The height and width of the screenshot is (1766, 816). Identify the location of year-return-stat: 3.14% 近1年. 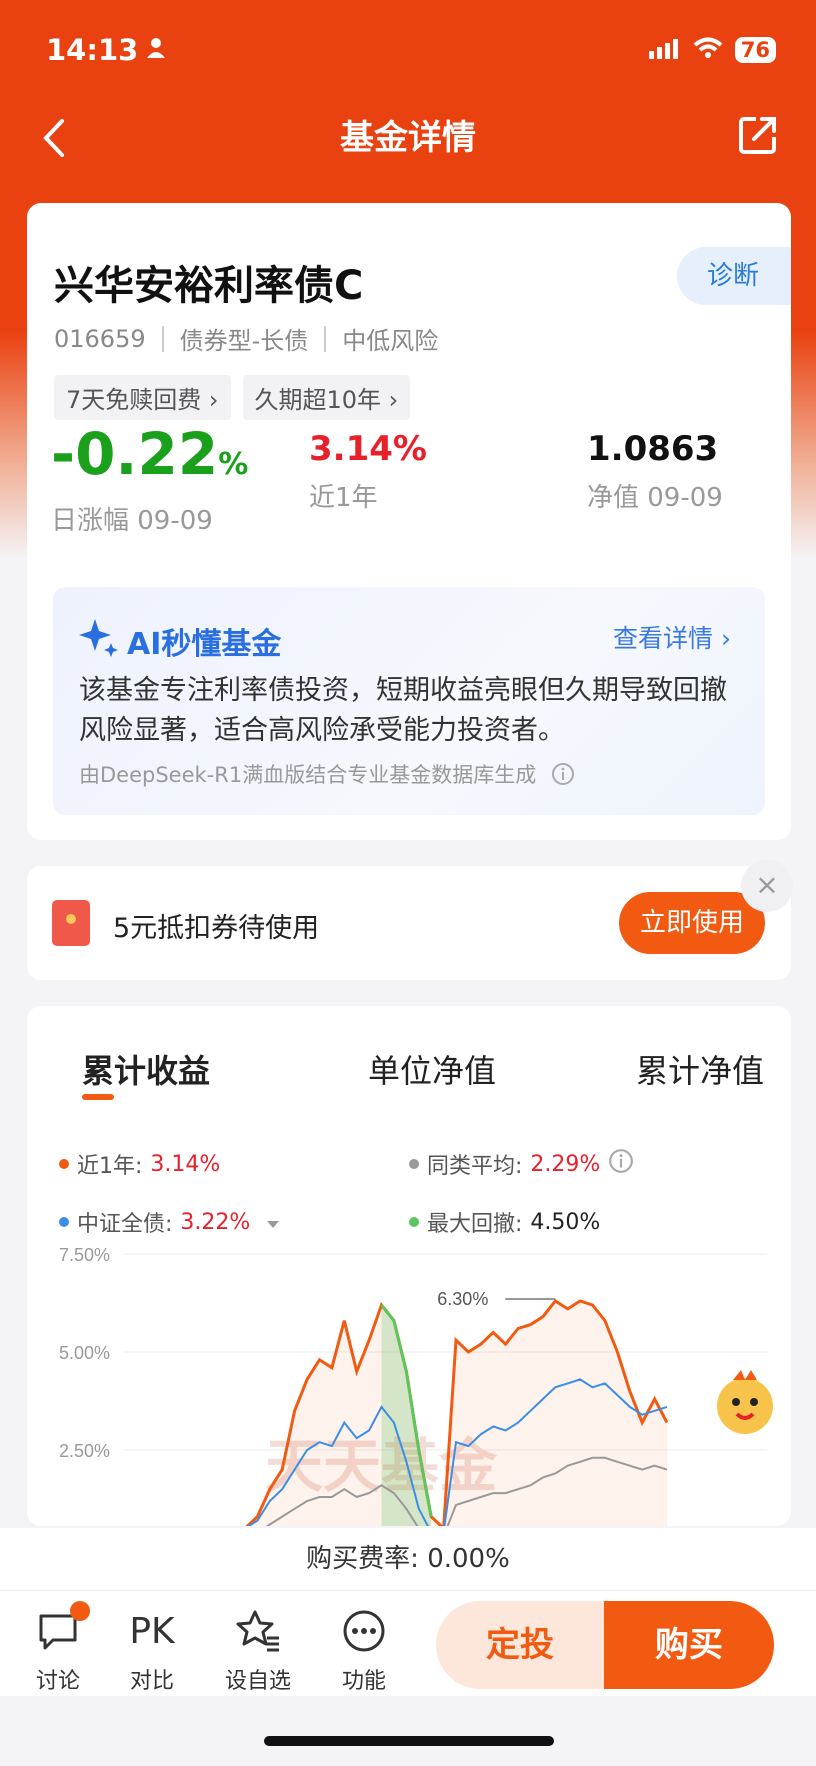
(368, 471).